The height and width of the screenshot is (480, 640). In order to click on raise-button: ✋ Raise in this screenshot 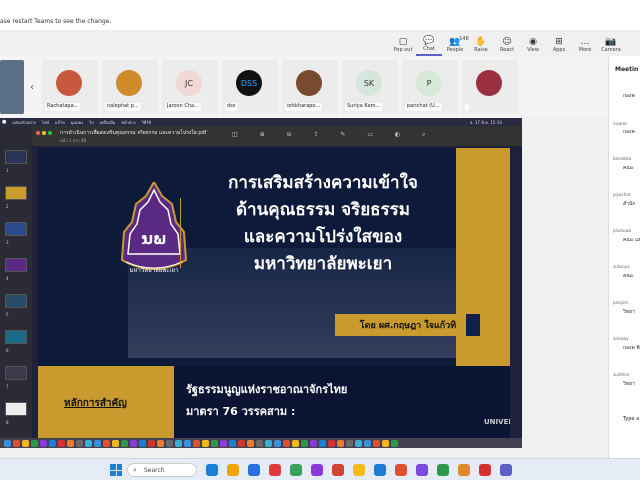, I will do `click(481, 45)`.